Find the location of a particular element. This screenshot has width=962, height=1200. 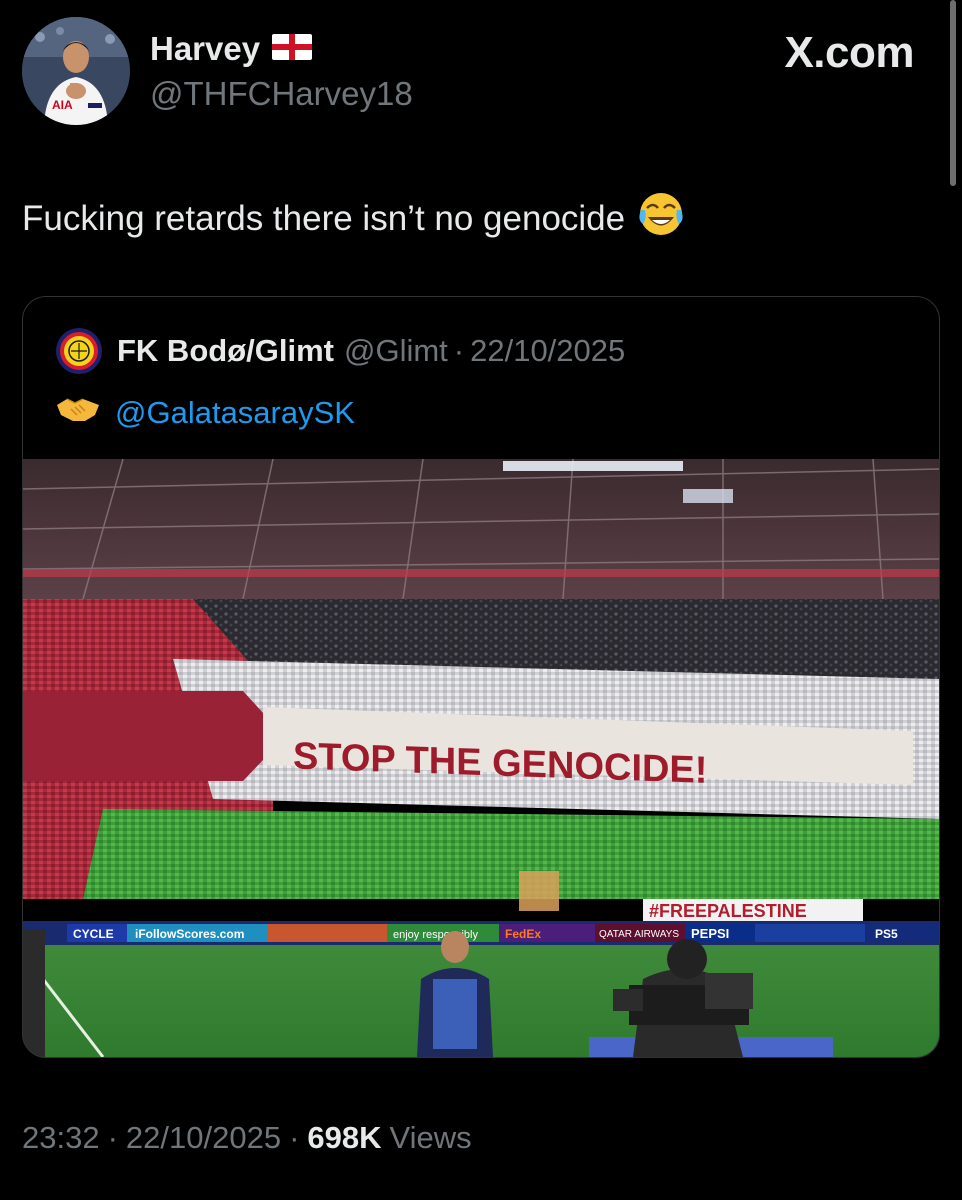

tweet-date: 22/10/2025 is located at coordinates (203, 1138).